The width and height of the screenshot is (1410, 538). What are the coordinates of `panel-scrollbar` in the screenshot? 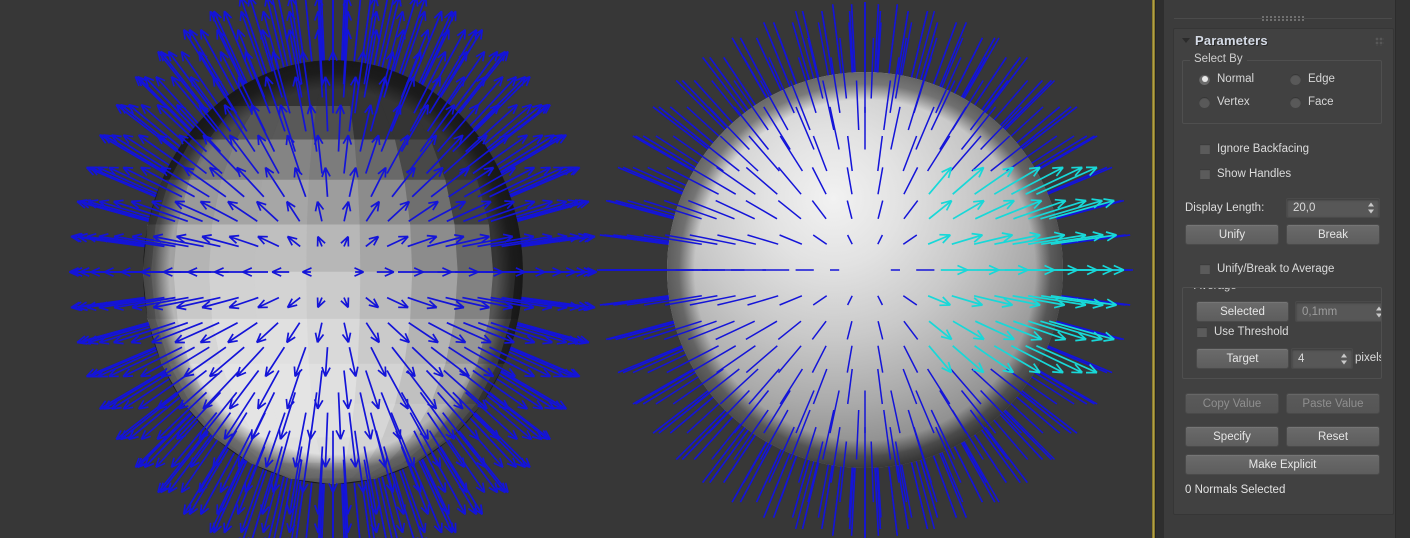 It's located at (1402, 269).